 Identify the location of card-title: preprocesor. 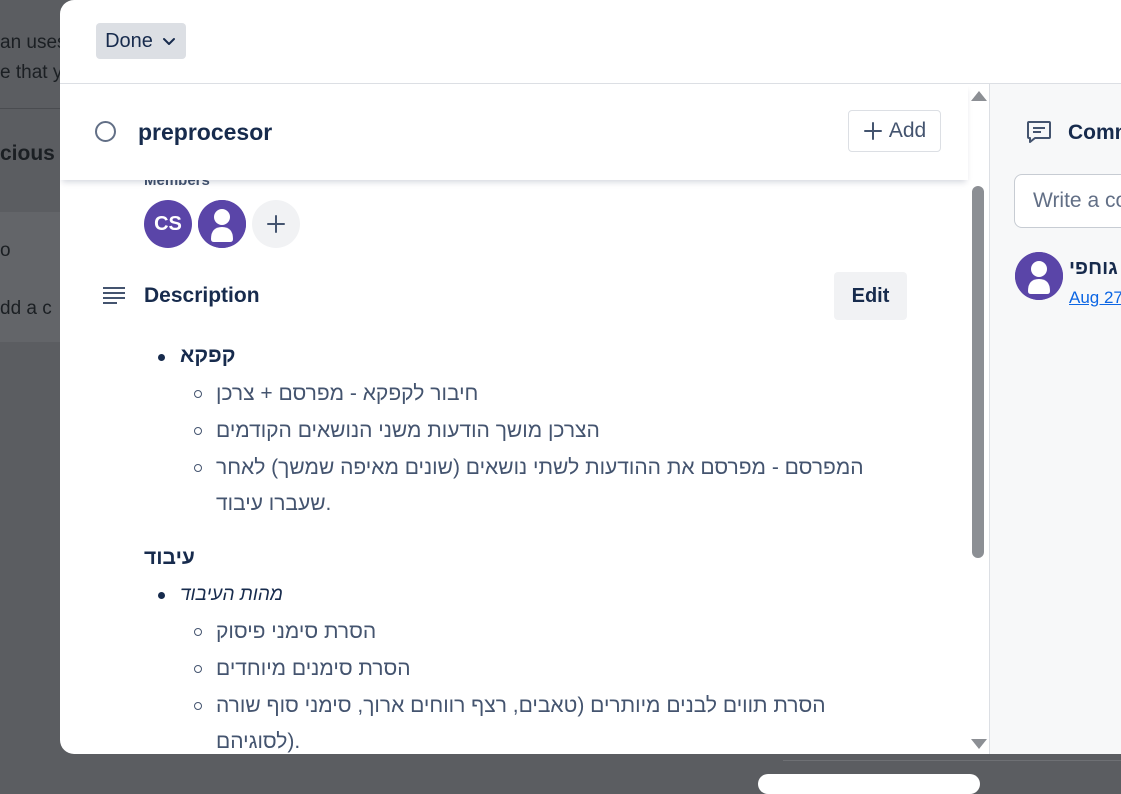
(205, 132).